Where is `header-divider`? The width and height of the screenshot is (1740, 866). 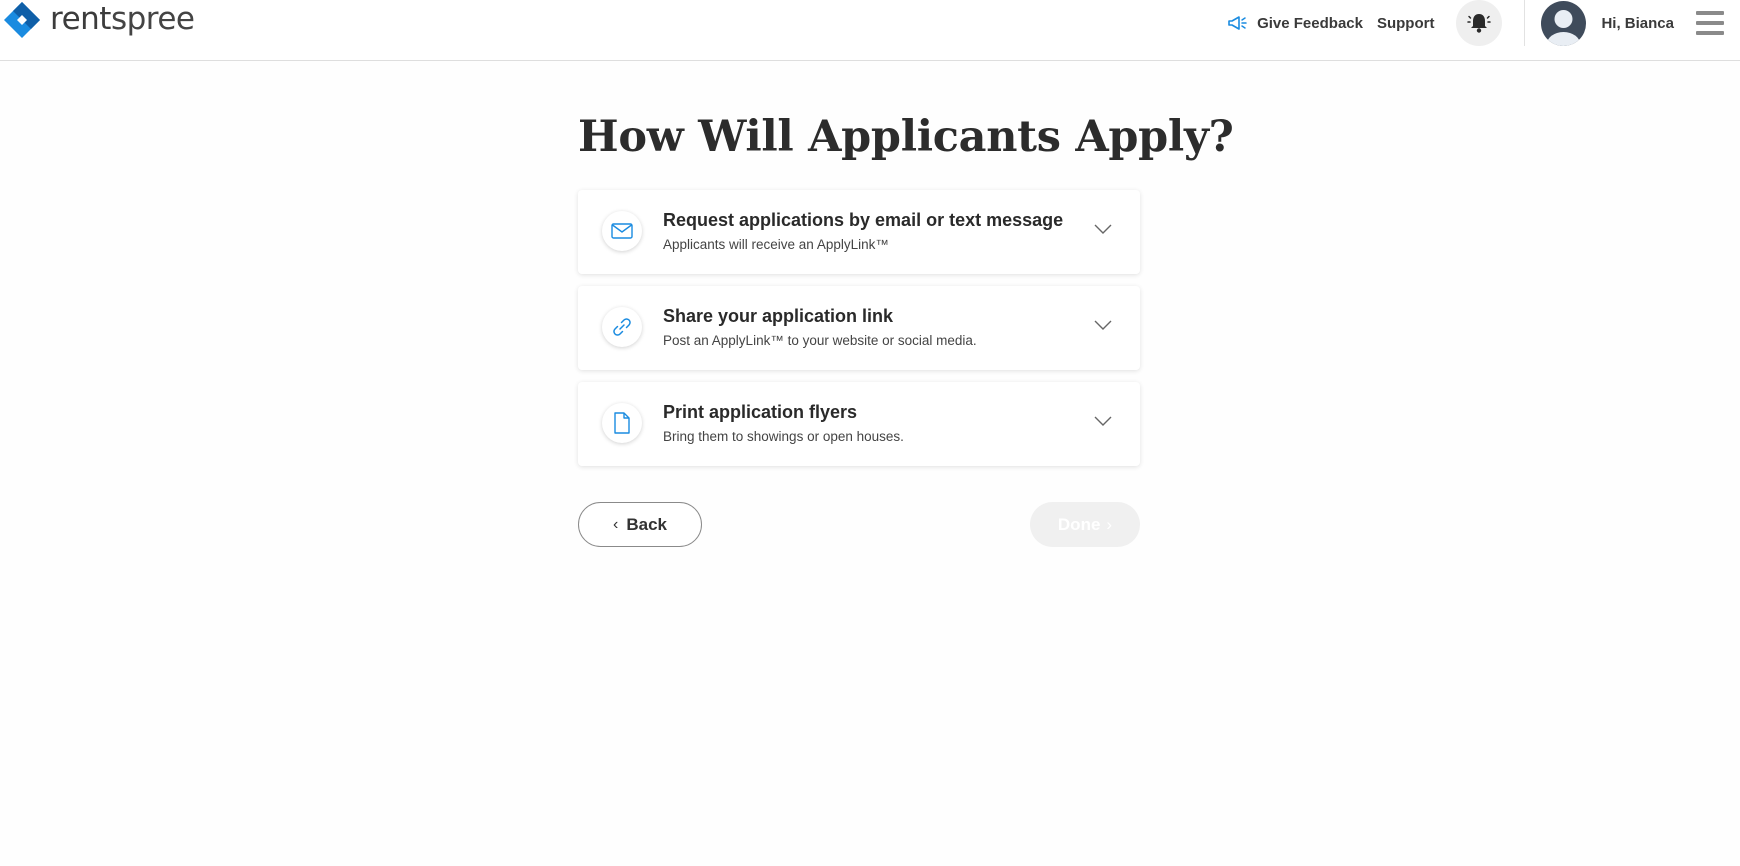
header-divider is located at coordinates (1525, 23).